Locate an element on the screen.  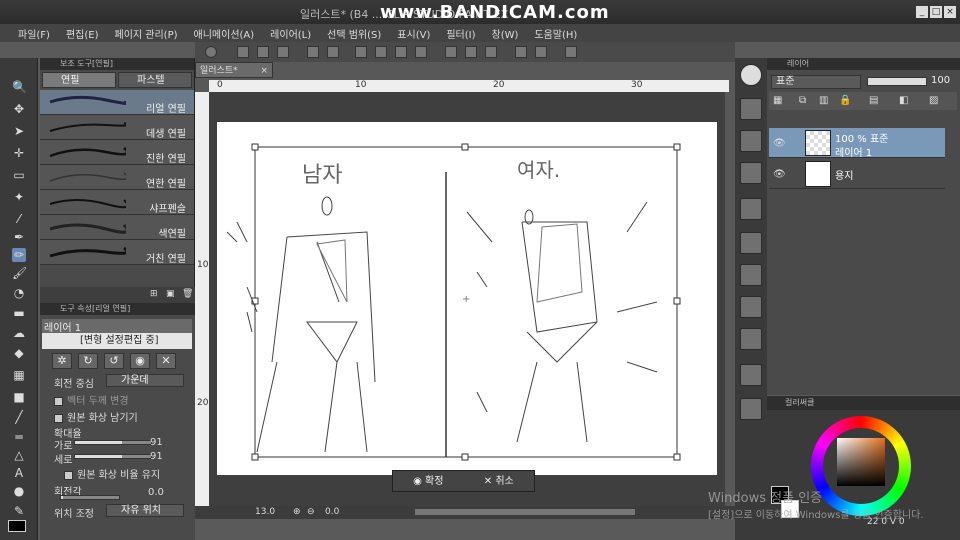
airbrush-icon: ◔ is located at coordinates (19, 293).